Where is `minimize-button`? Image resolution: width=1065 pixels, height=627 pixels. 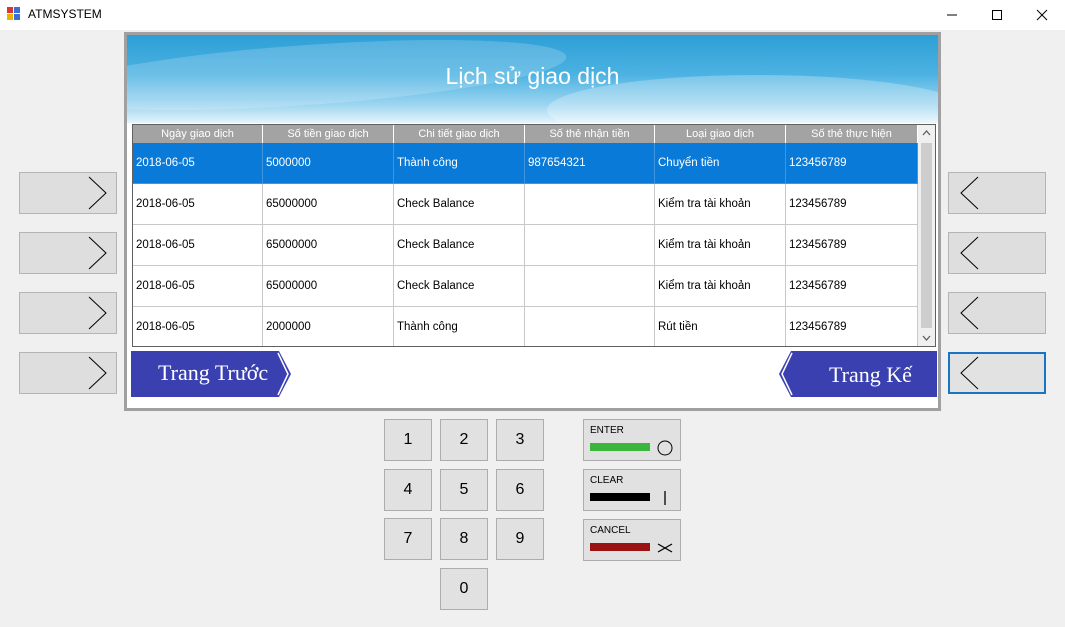
minimize-button is located at coordinates (952, 15).